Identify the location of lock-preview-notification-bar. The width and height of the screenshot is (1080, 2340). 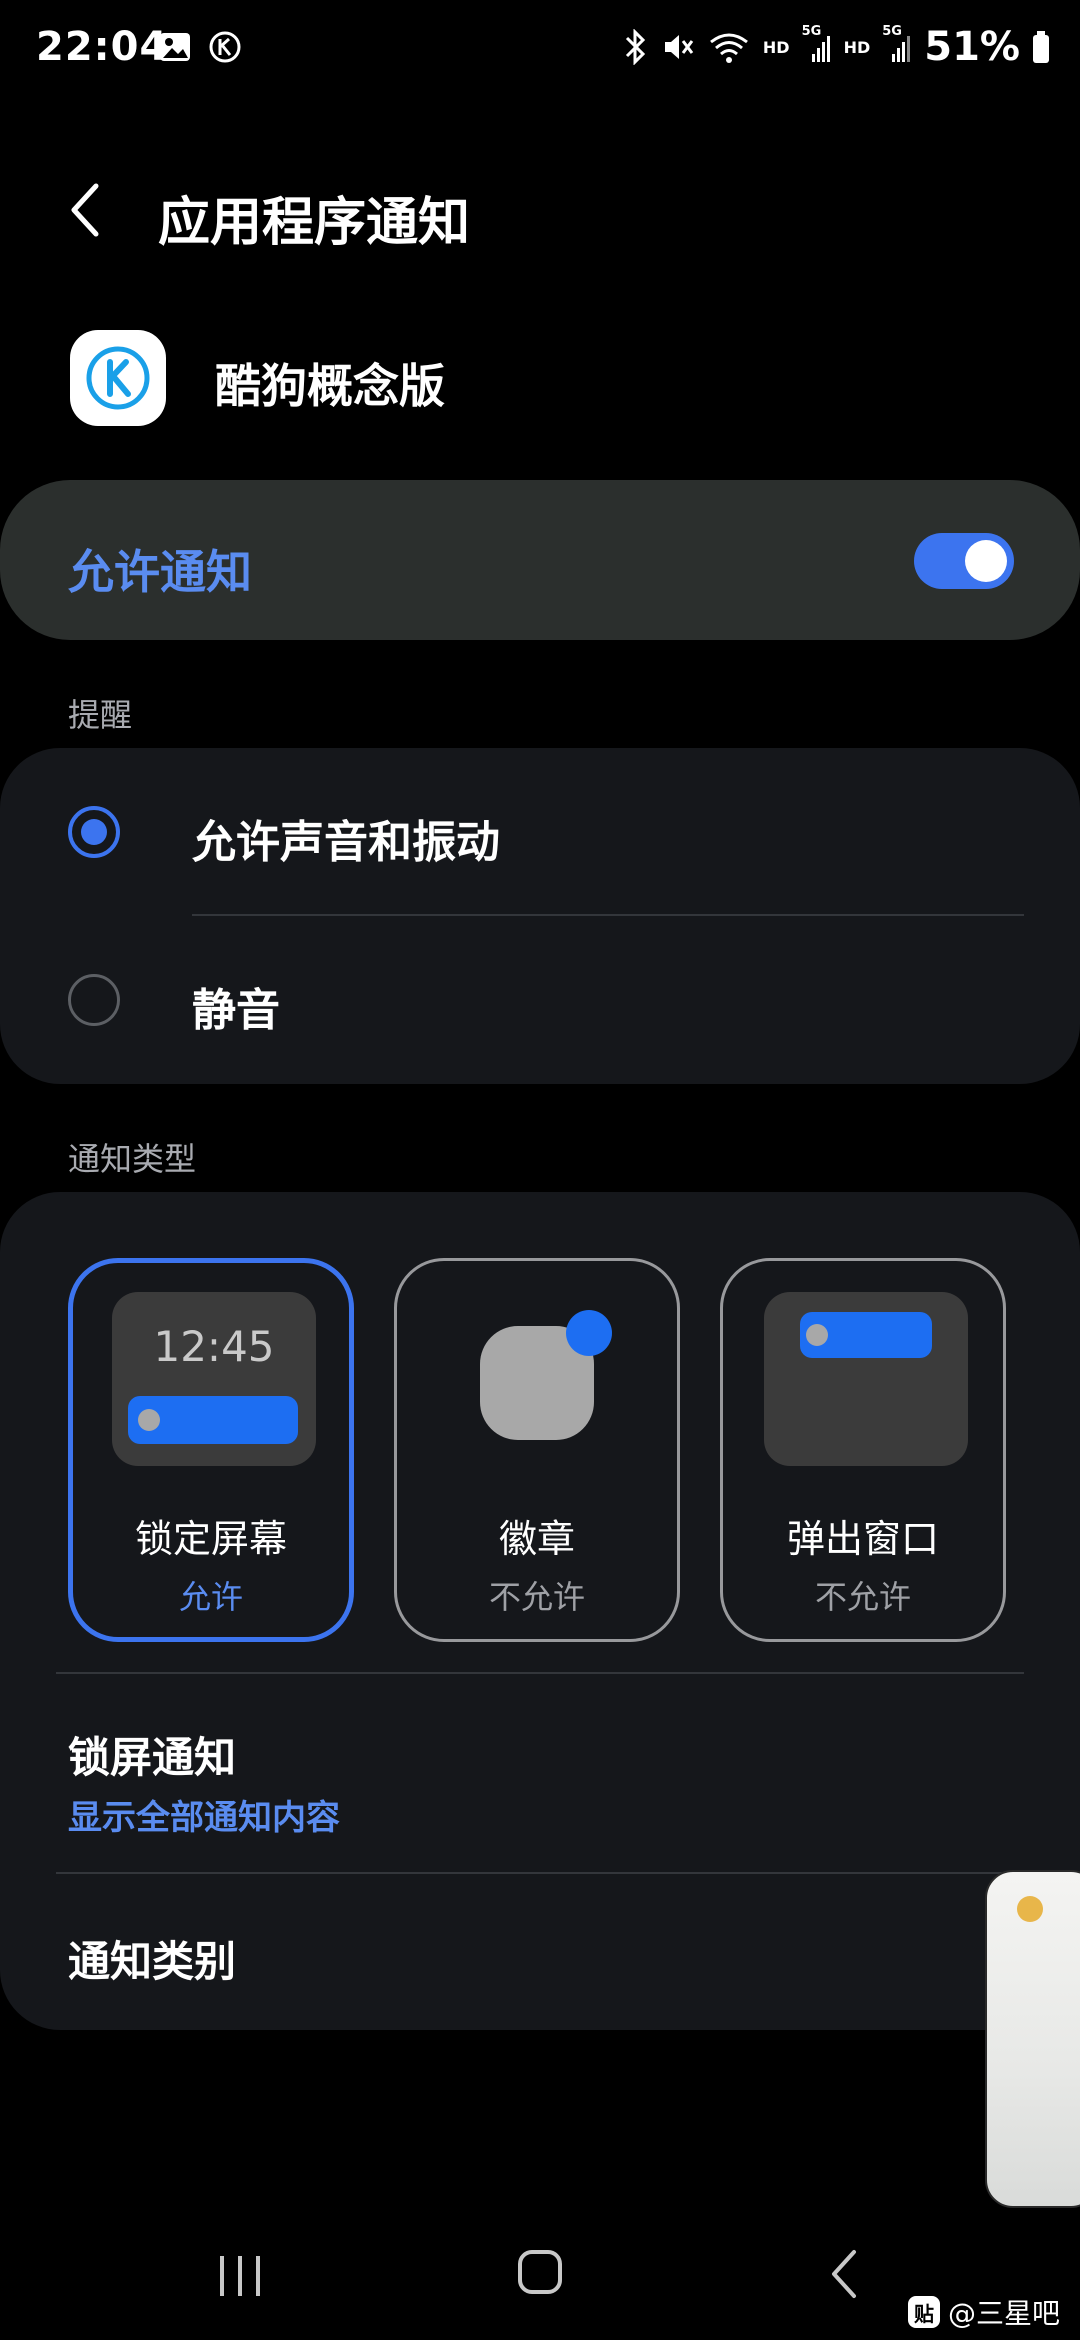
(213, 1420).